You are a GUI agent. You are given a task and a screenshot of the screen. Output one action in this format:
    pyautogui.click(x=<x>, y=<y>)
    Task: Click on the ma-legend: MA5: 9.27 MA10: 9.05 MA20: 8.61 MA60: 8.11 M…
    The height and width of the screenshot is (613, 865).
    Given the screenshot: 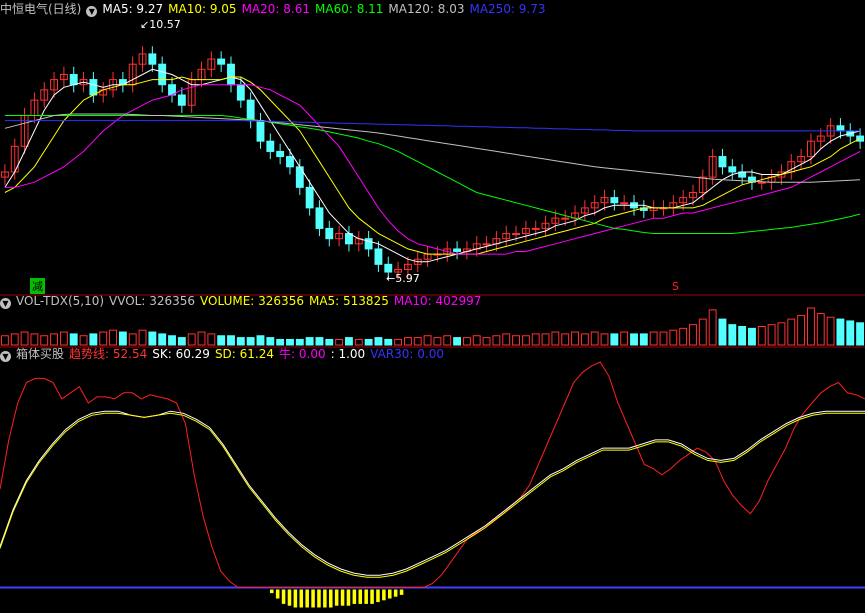 What is the action you would take?
    pyautogui.click(x=326, y=9)
    